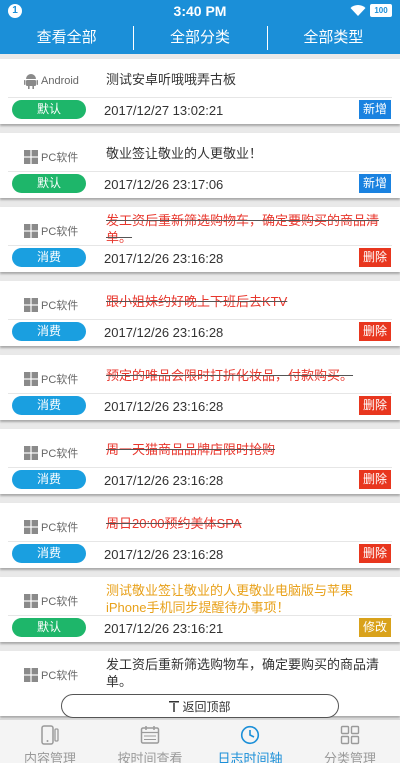 The width and height of the screenshot is (400, 763). Describe the element at coordinates (350, 735) in the screenshot. I see `grid-icon` at that location.